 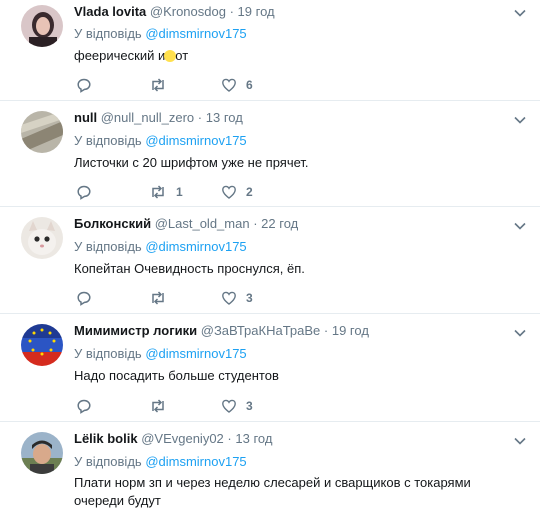 I want to click on tweet-text: феерический и от, so click(x=131, y=55).